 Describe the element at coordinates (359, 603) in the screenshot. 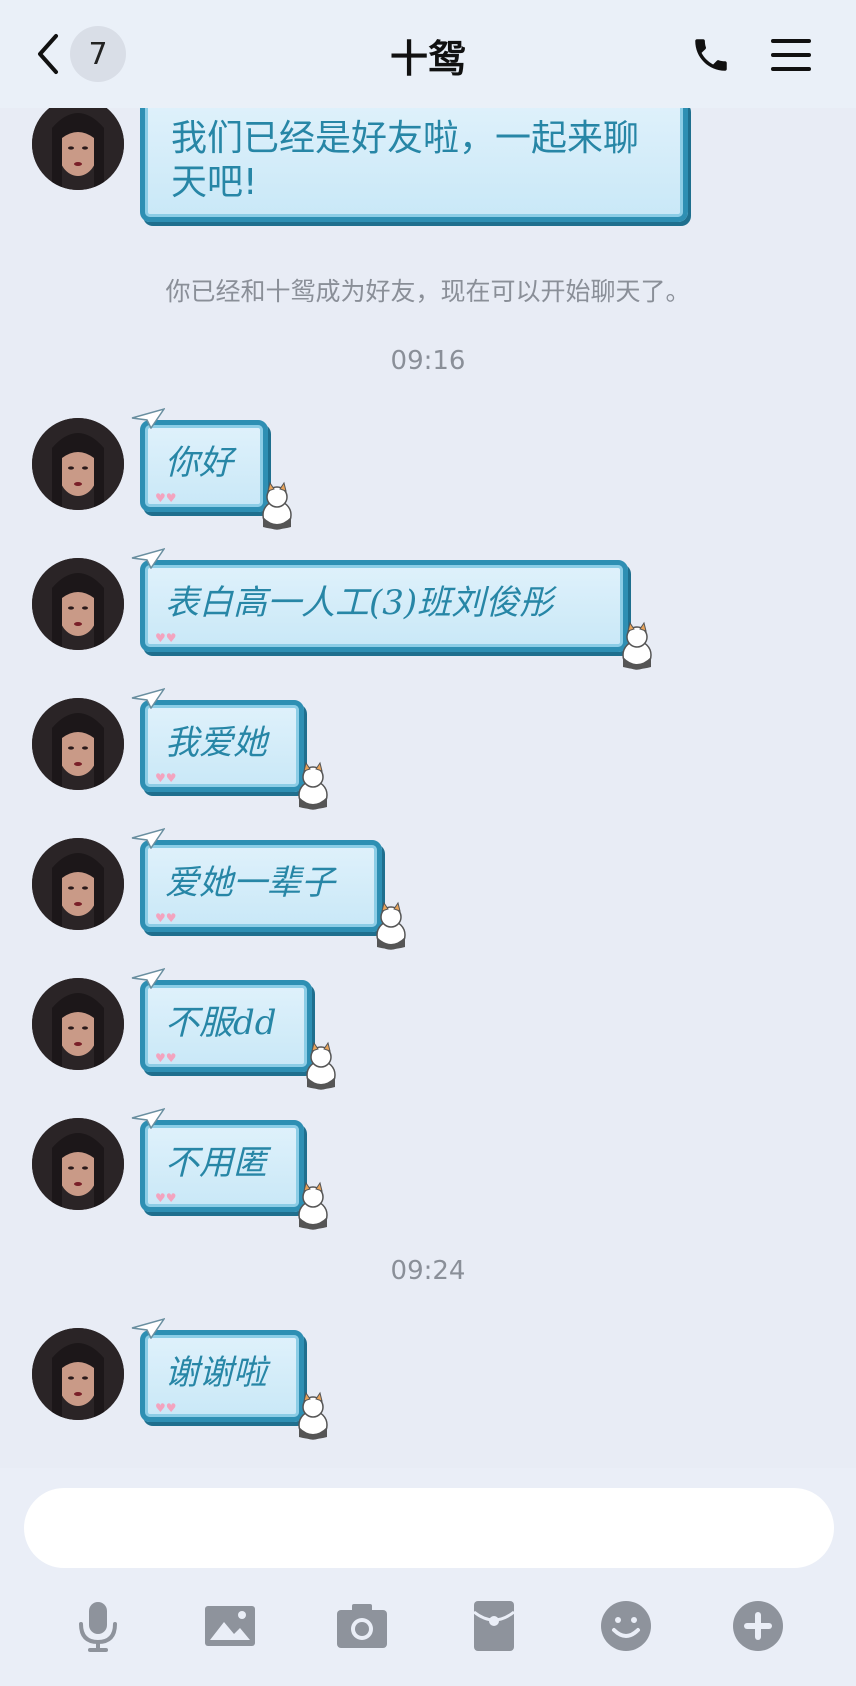

I see `message-text: 表白高一人工(3)班刘俊彤` at that location.